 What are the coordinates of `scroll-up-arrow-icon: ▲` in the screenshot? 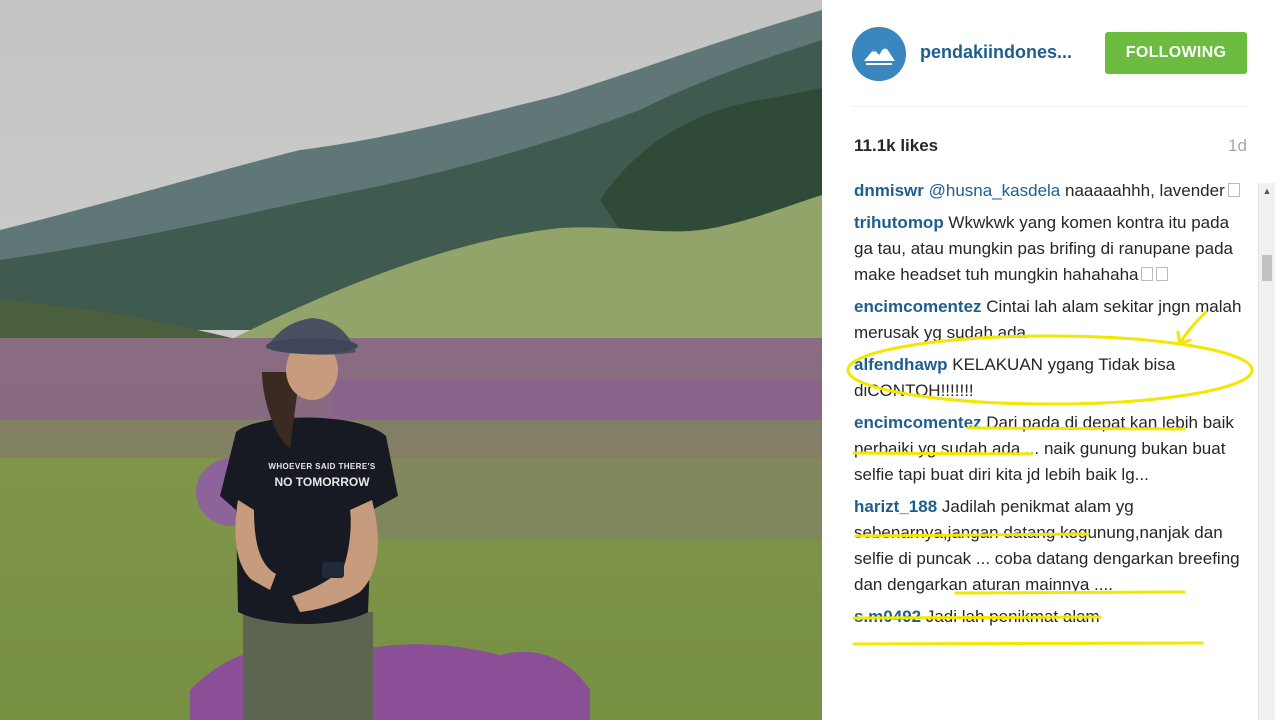 It's located at (1267, 191).